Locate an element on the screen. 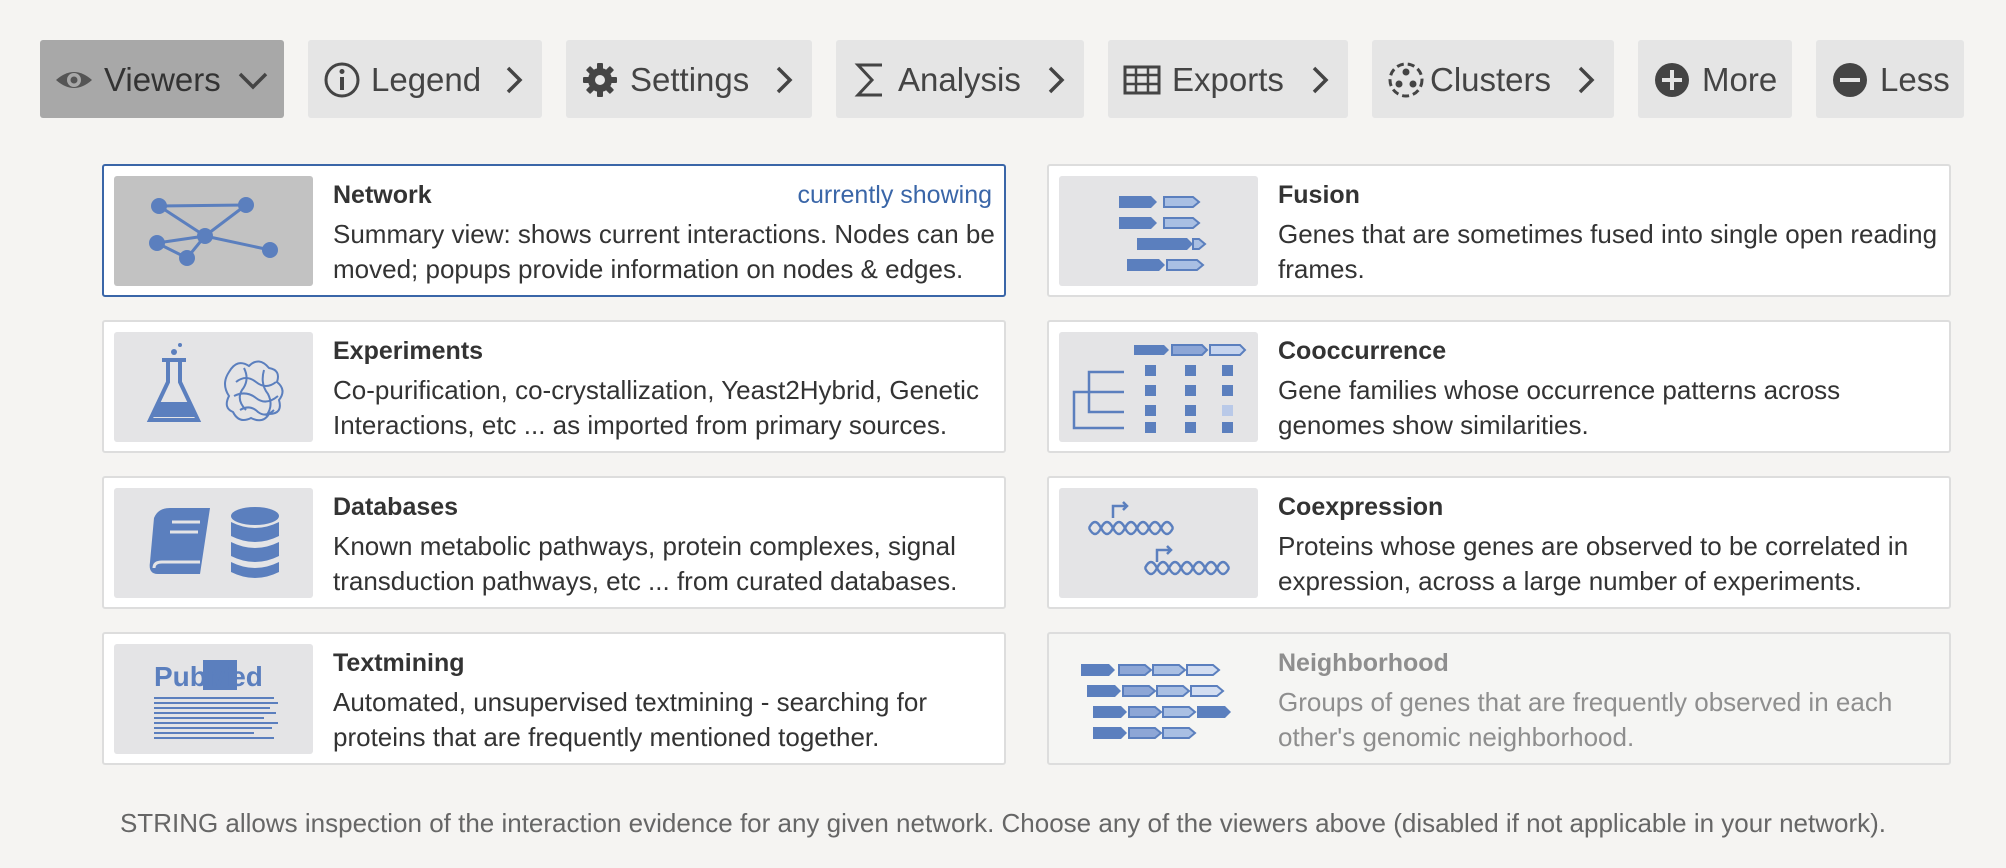  viewer-title: Neighborhood is located at coordinates (1363, 663).